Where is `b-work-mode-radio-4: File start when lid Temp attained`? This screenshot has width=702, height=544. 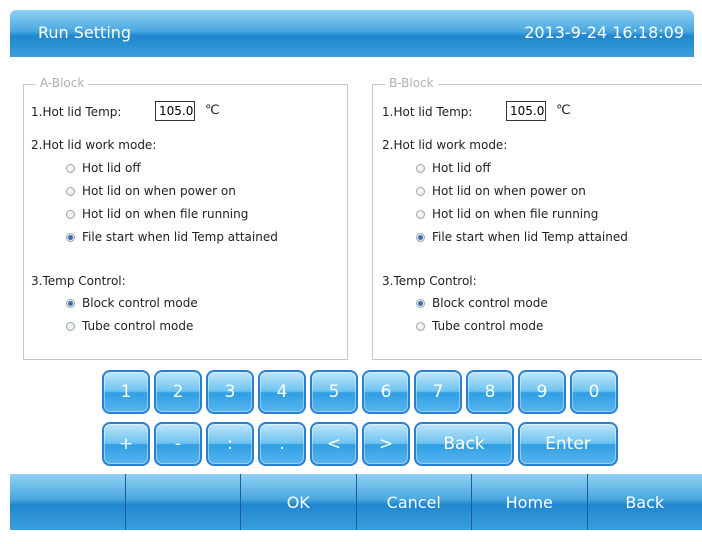 b-work-mode-radio-4: File start when lid Temp attained is located at coordinates (522, 237).